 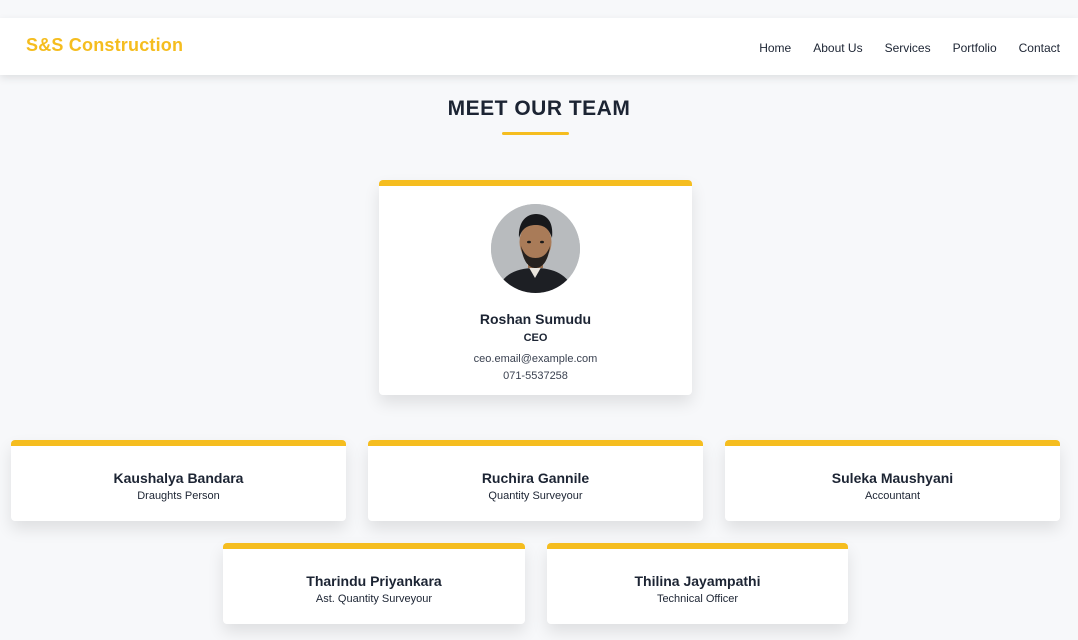 What do you see at coordinates (892, 496) in the screenshot?
I see `member-role: Accountant` at bounding box center [892, 496].